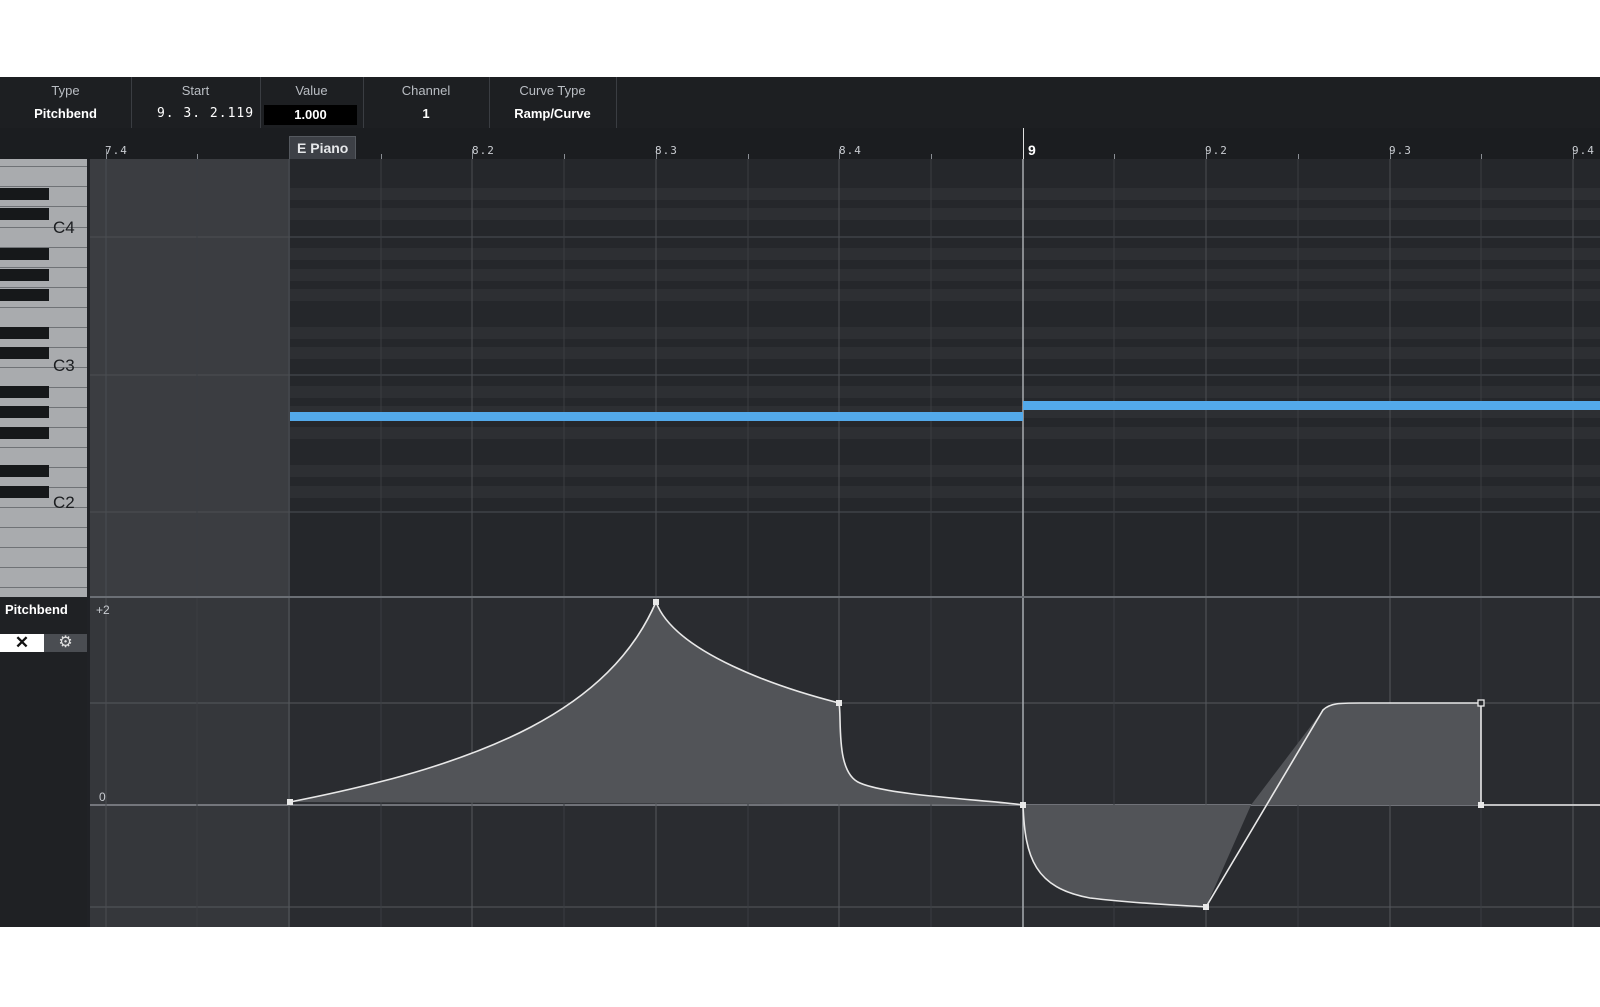 This screenshot has width=1600, height=1007. I want to click on value-input: 1.000, so click(310, 115).